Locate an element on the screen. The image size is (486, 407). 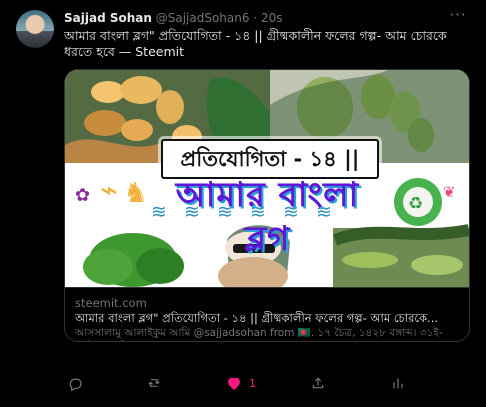
like-button: 1 is located at coordinates (241, 383).